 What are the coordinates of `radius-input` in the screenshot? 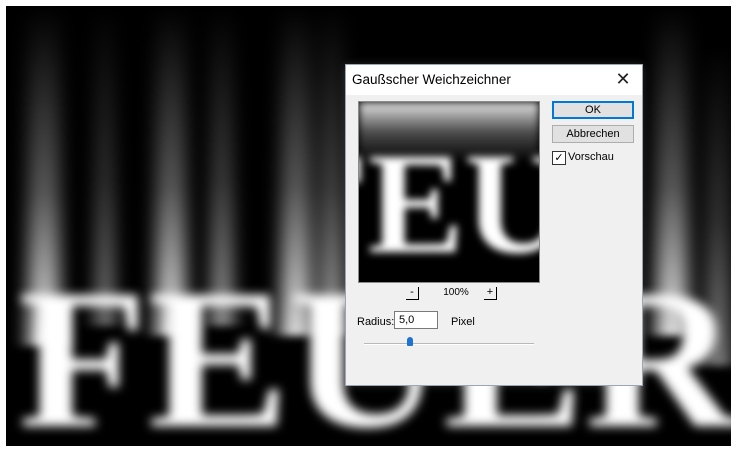 It's located at (416, 320).